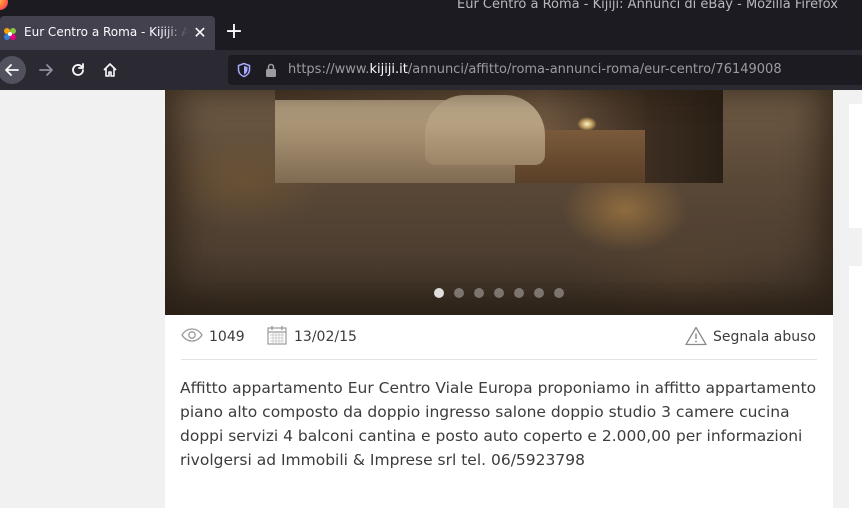 This screenshot has height=508, width=862. I want to click on posted-date: 13/02/15, so click(325, 337).